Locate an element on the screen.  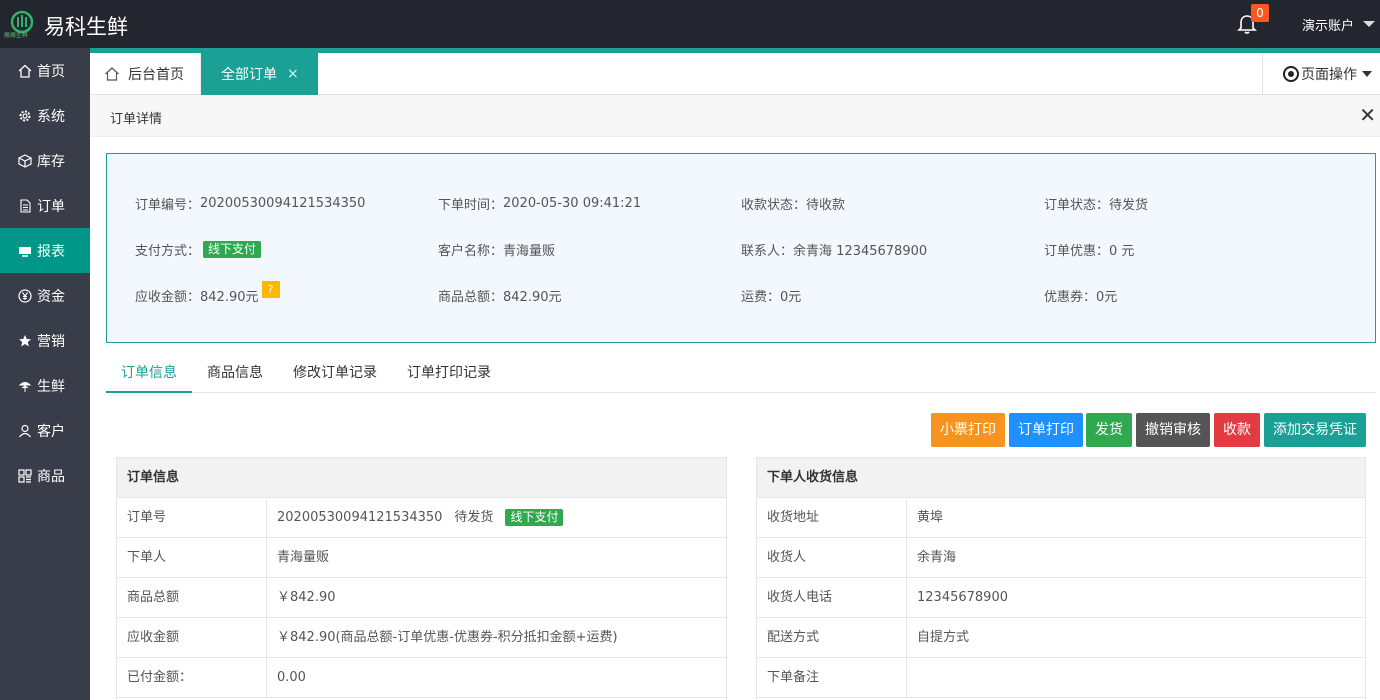
row-label: 配送方式 is located at coordinates (832, 637).